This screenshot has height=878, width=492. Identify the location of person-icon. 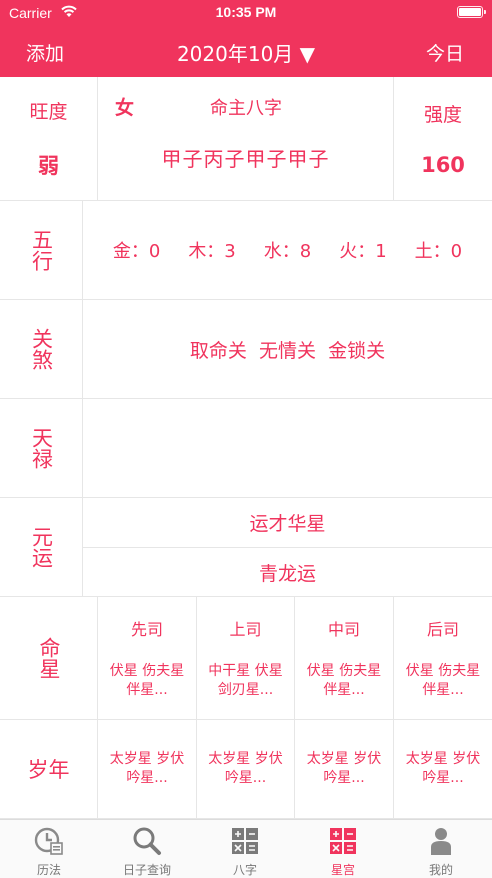
(441, 841).